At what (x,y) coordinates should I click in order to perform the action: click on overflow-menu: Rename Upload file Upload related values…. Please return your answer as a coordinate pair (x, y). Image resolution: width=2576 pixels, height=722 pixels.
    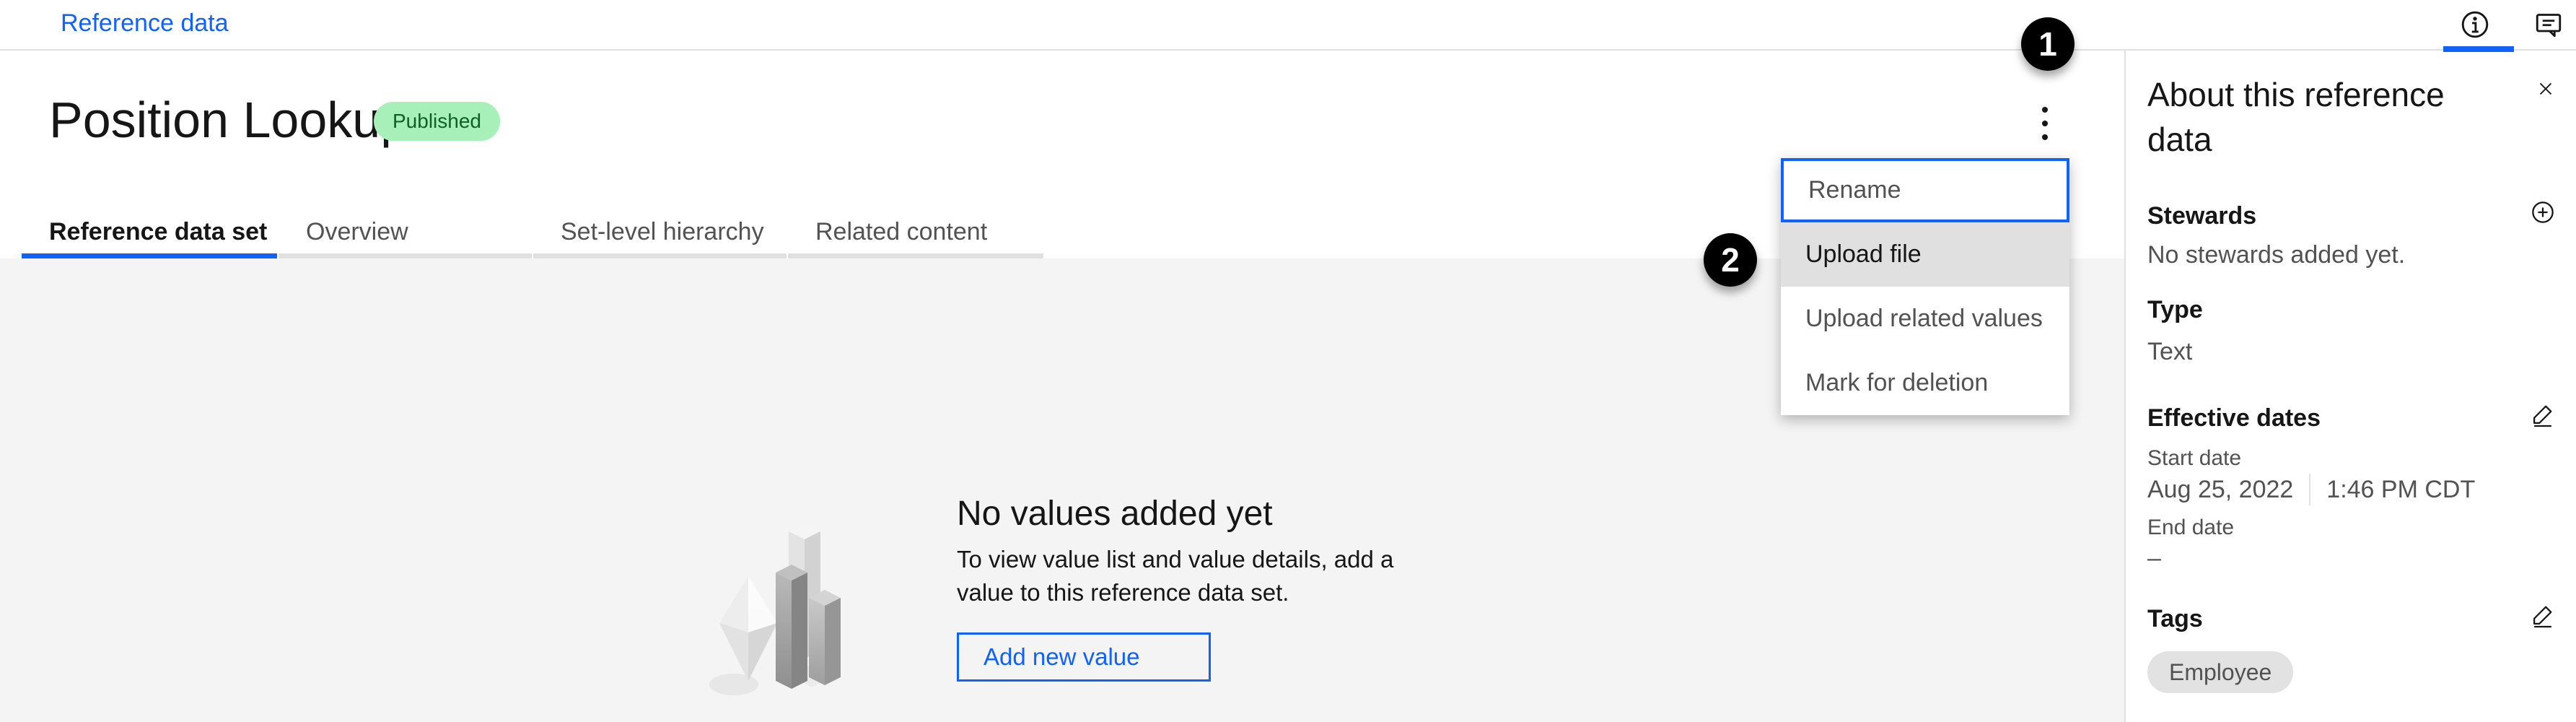
    Looking at the image, I should click on (1925, 287).